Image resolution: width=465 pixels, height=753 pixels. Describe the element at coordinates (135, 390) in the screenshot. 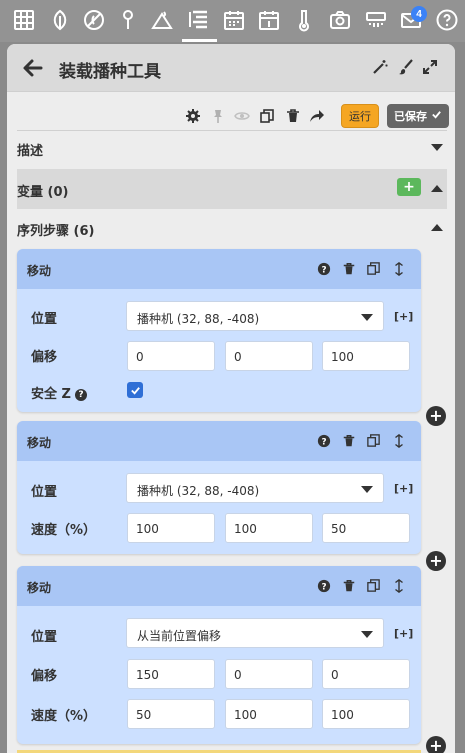

I see `safe-z-checkbox` at that location.